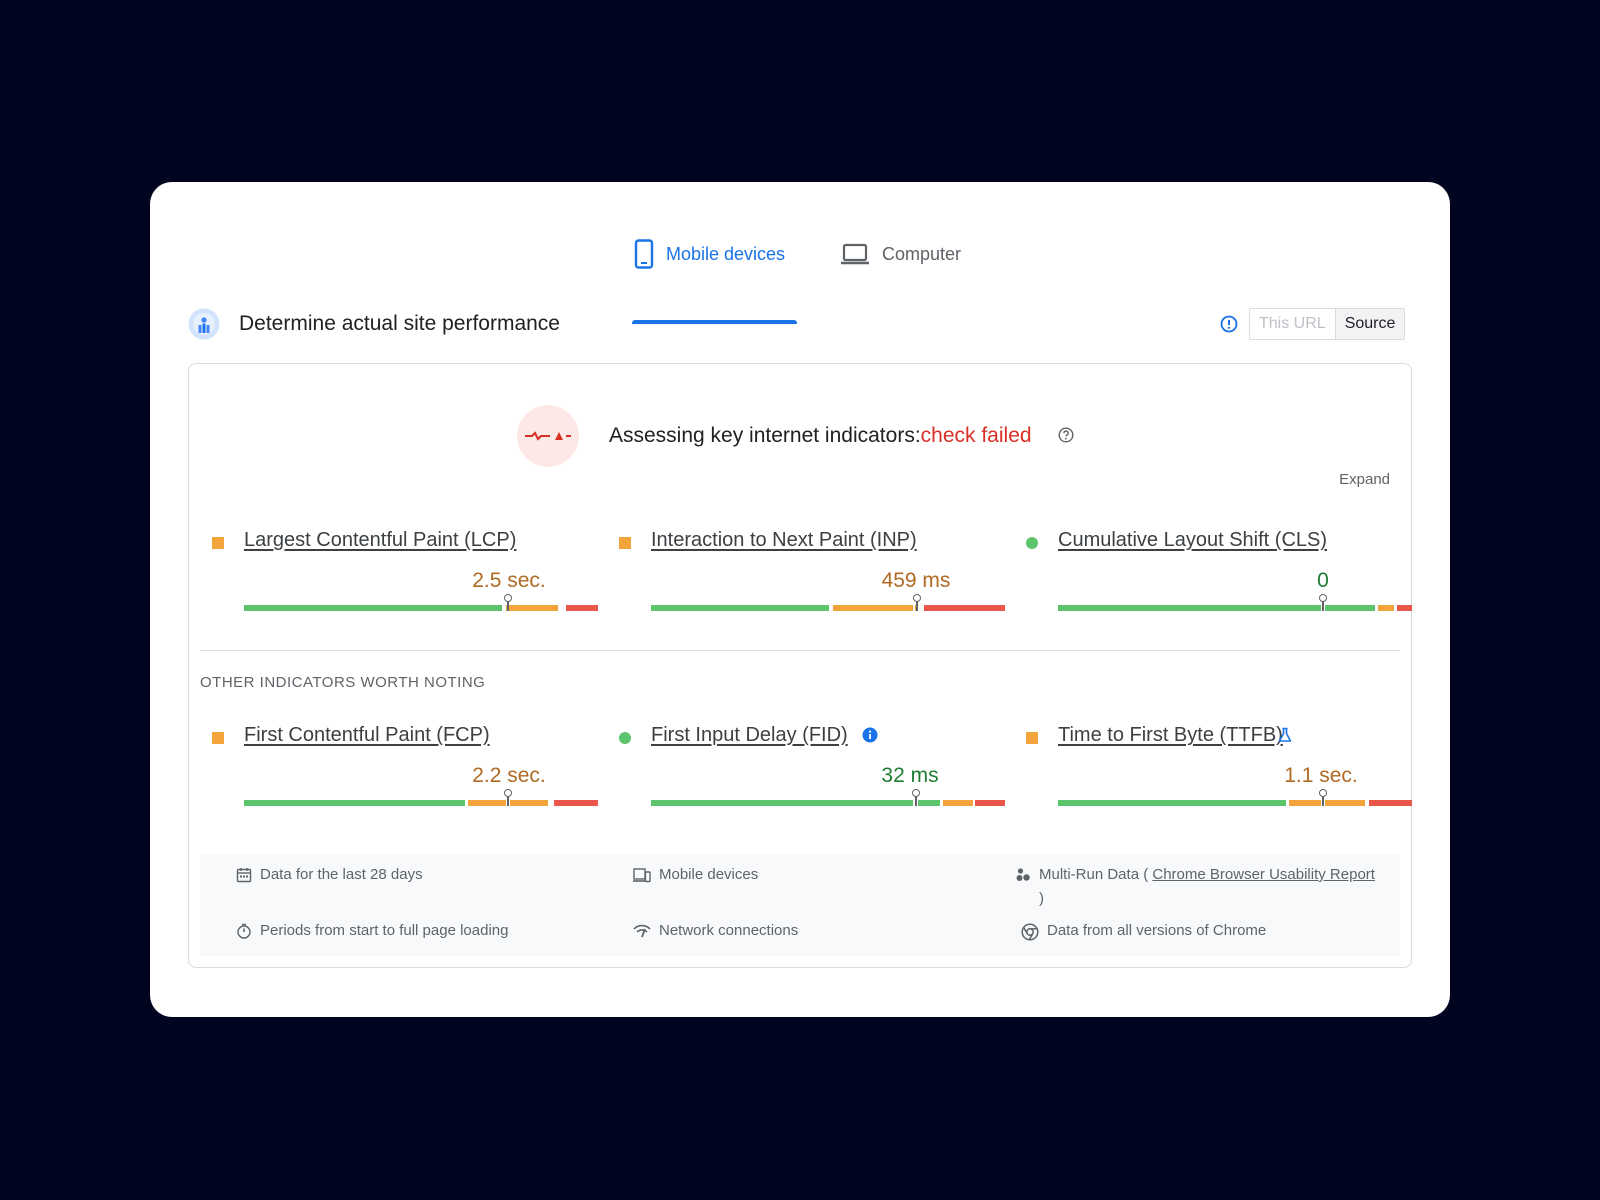  I want to click on failed-assessment-icon, so click(548, 436).